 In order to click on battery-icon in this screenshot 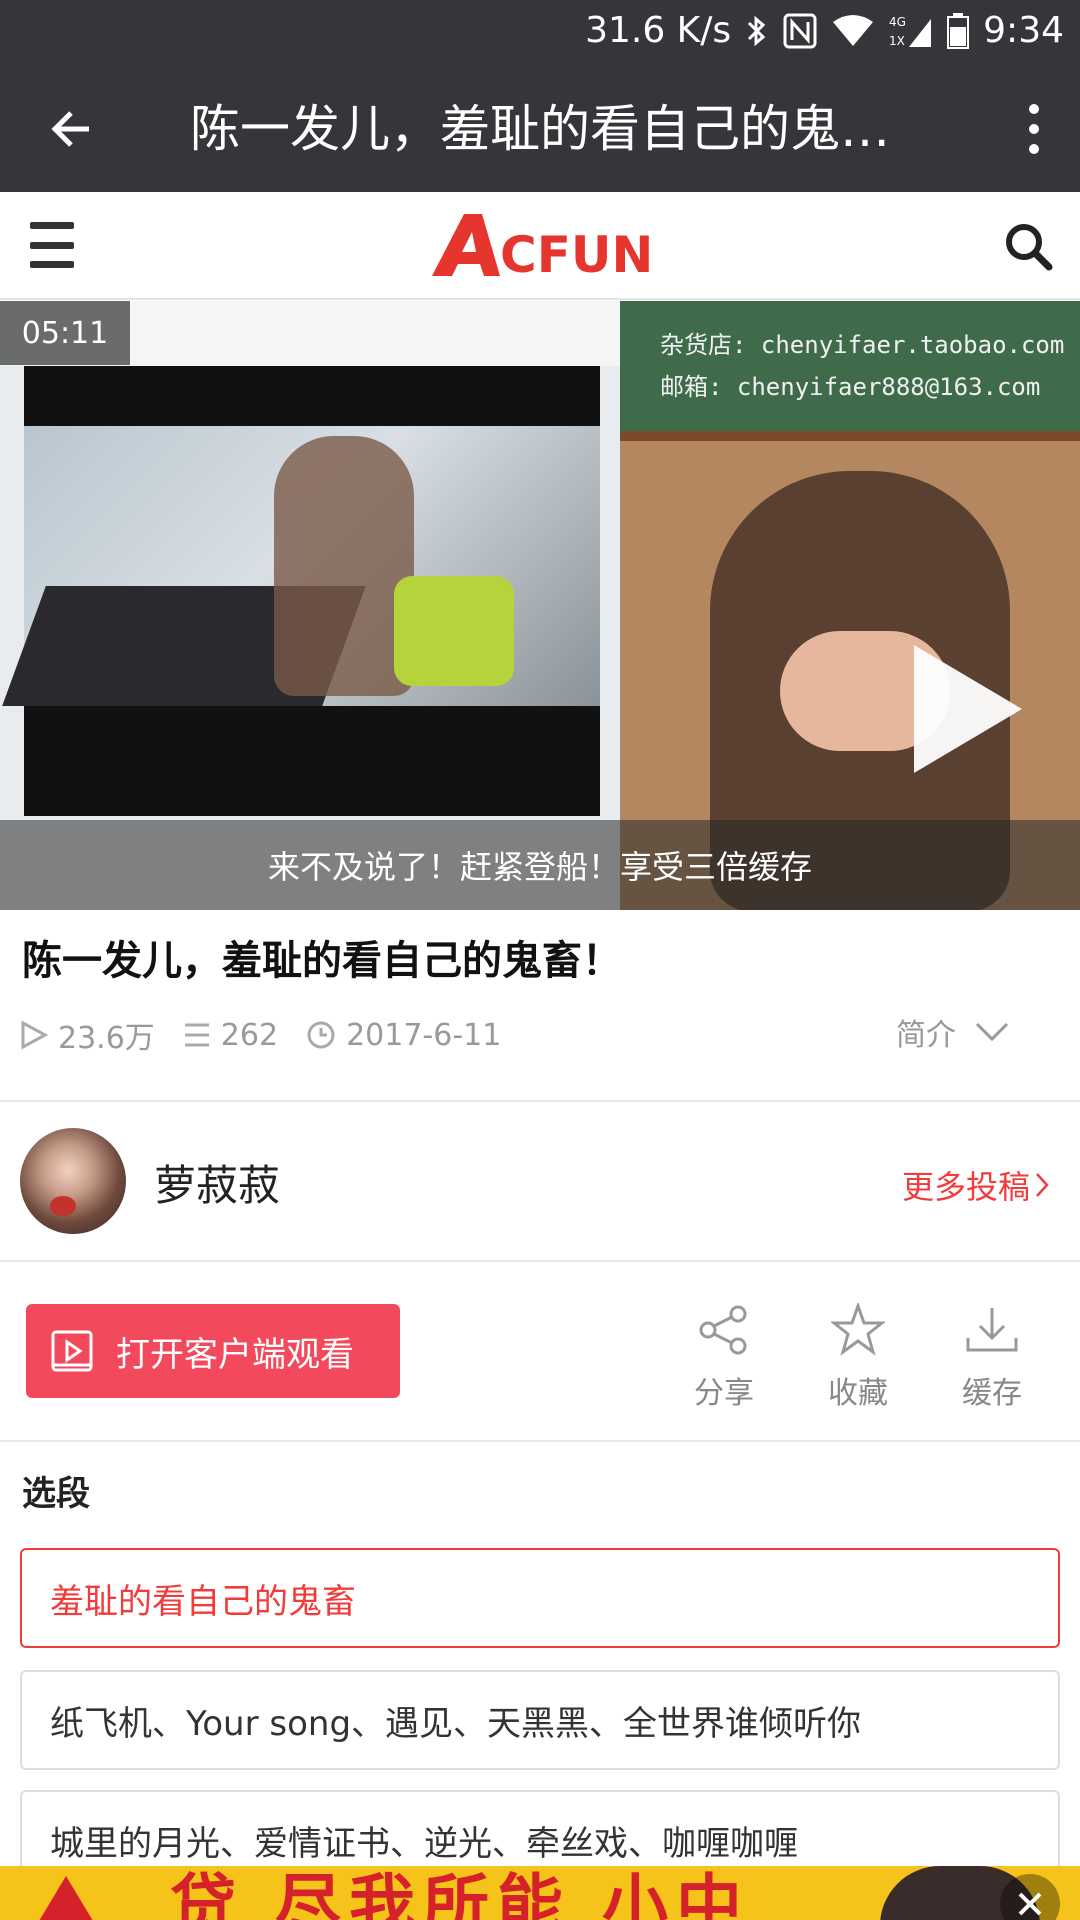, I will do `click(958, 30)`.